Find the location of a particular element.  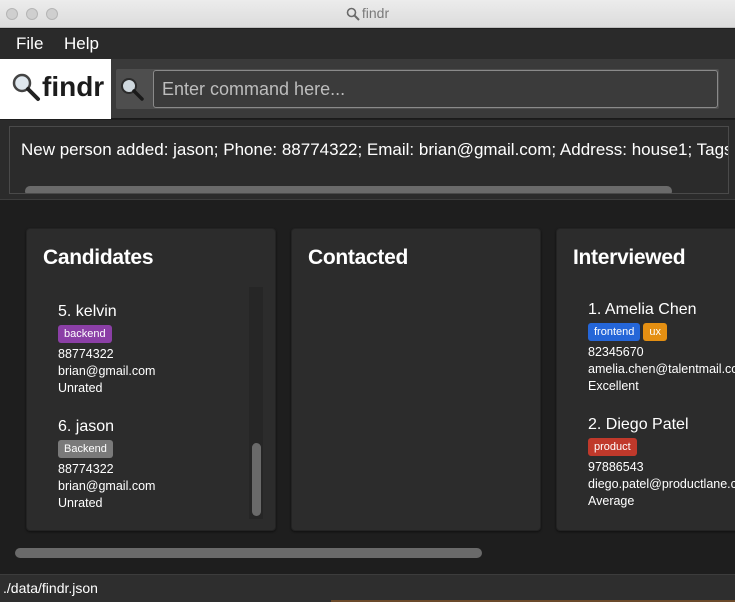

save-location: ./data/findr.json is located at coordinates (50, 588).